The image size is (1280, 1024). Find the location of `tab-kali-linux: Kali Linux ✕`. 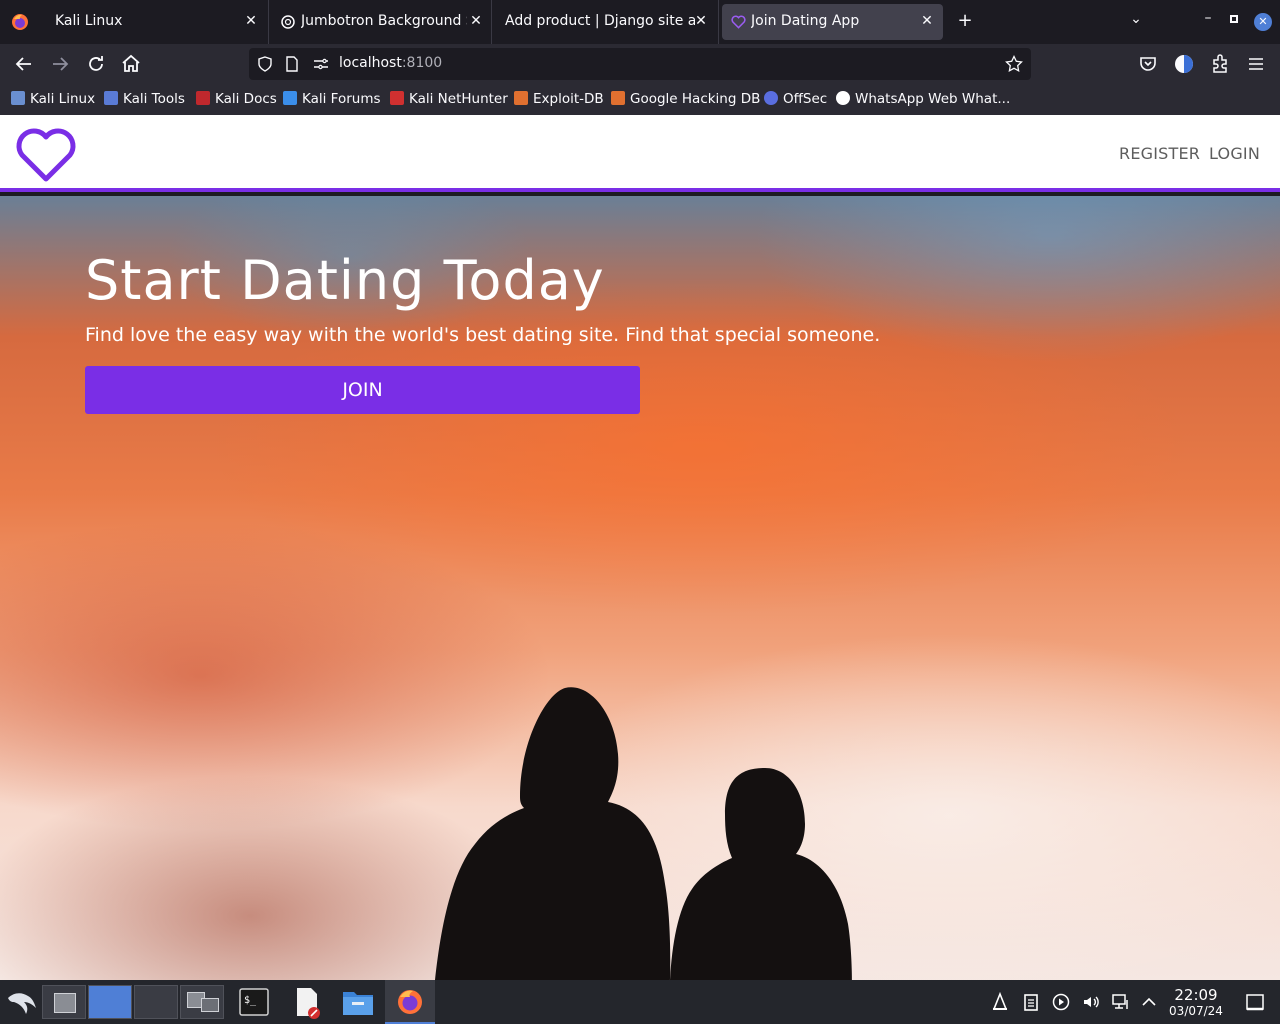

tab-kali-linux: Kali Linux ✕ is located at coordinates (156, 22).